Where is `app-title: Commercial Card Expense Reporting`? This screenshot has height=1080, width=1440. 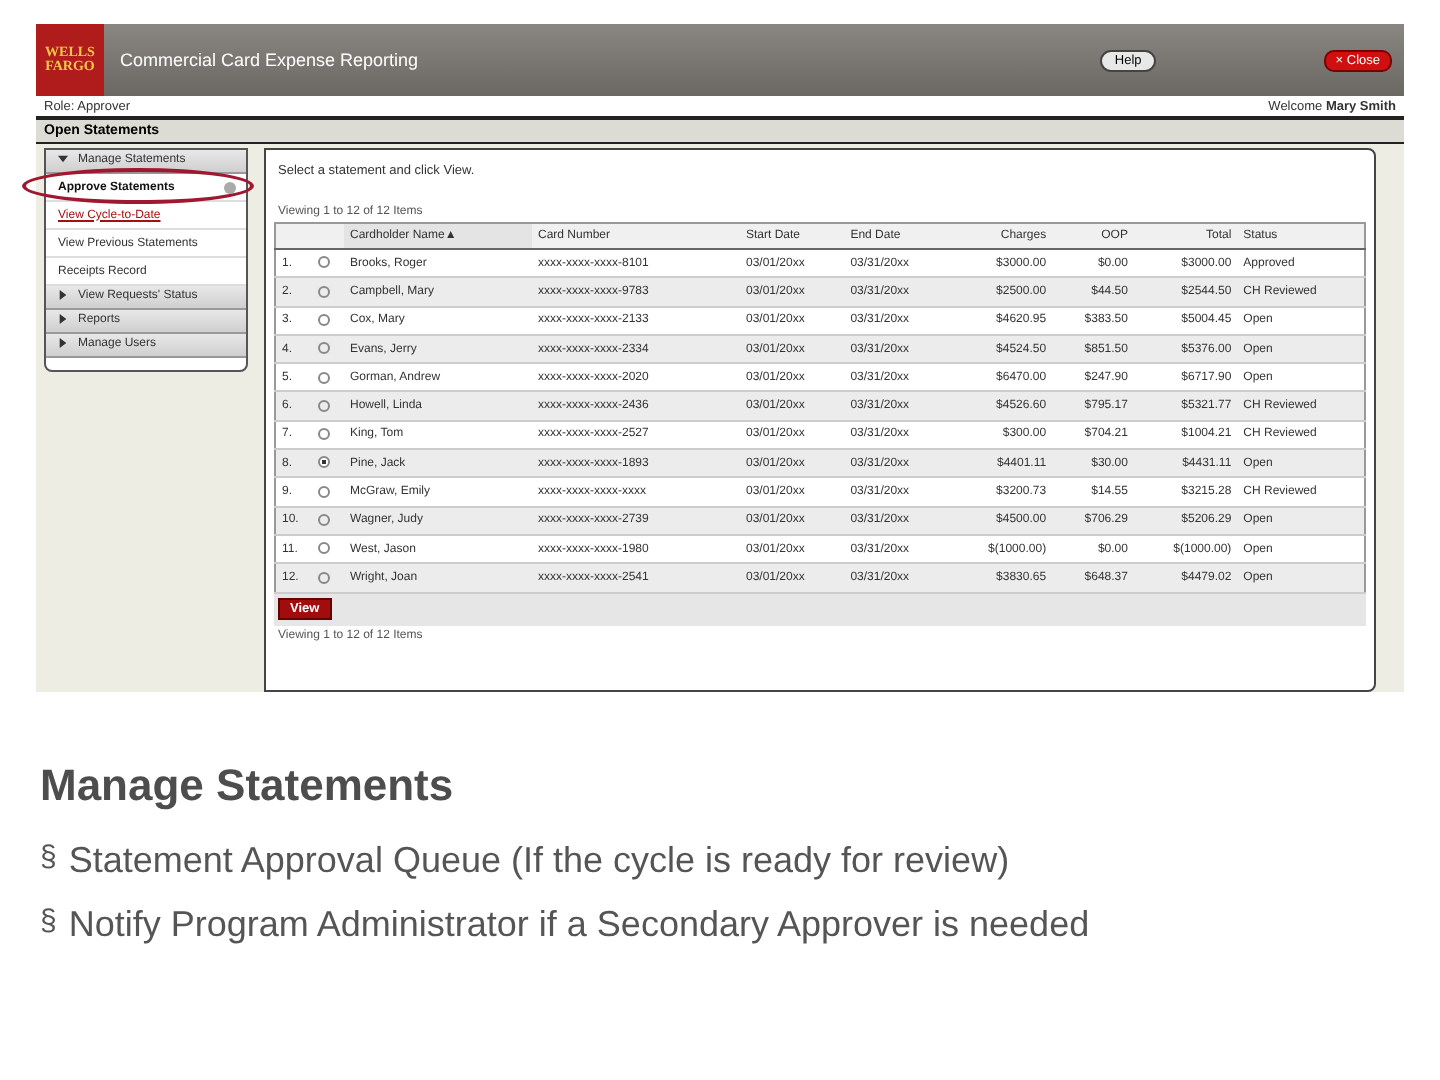
app-title: Commercial Card Expense Reporting is located at coordinates (269, 60).